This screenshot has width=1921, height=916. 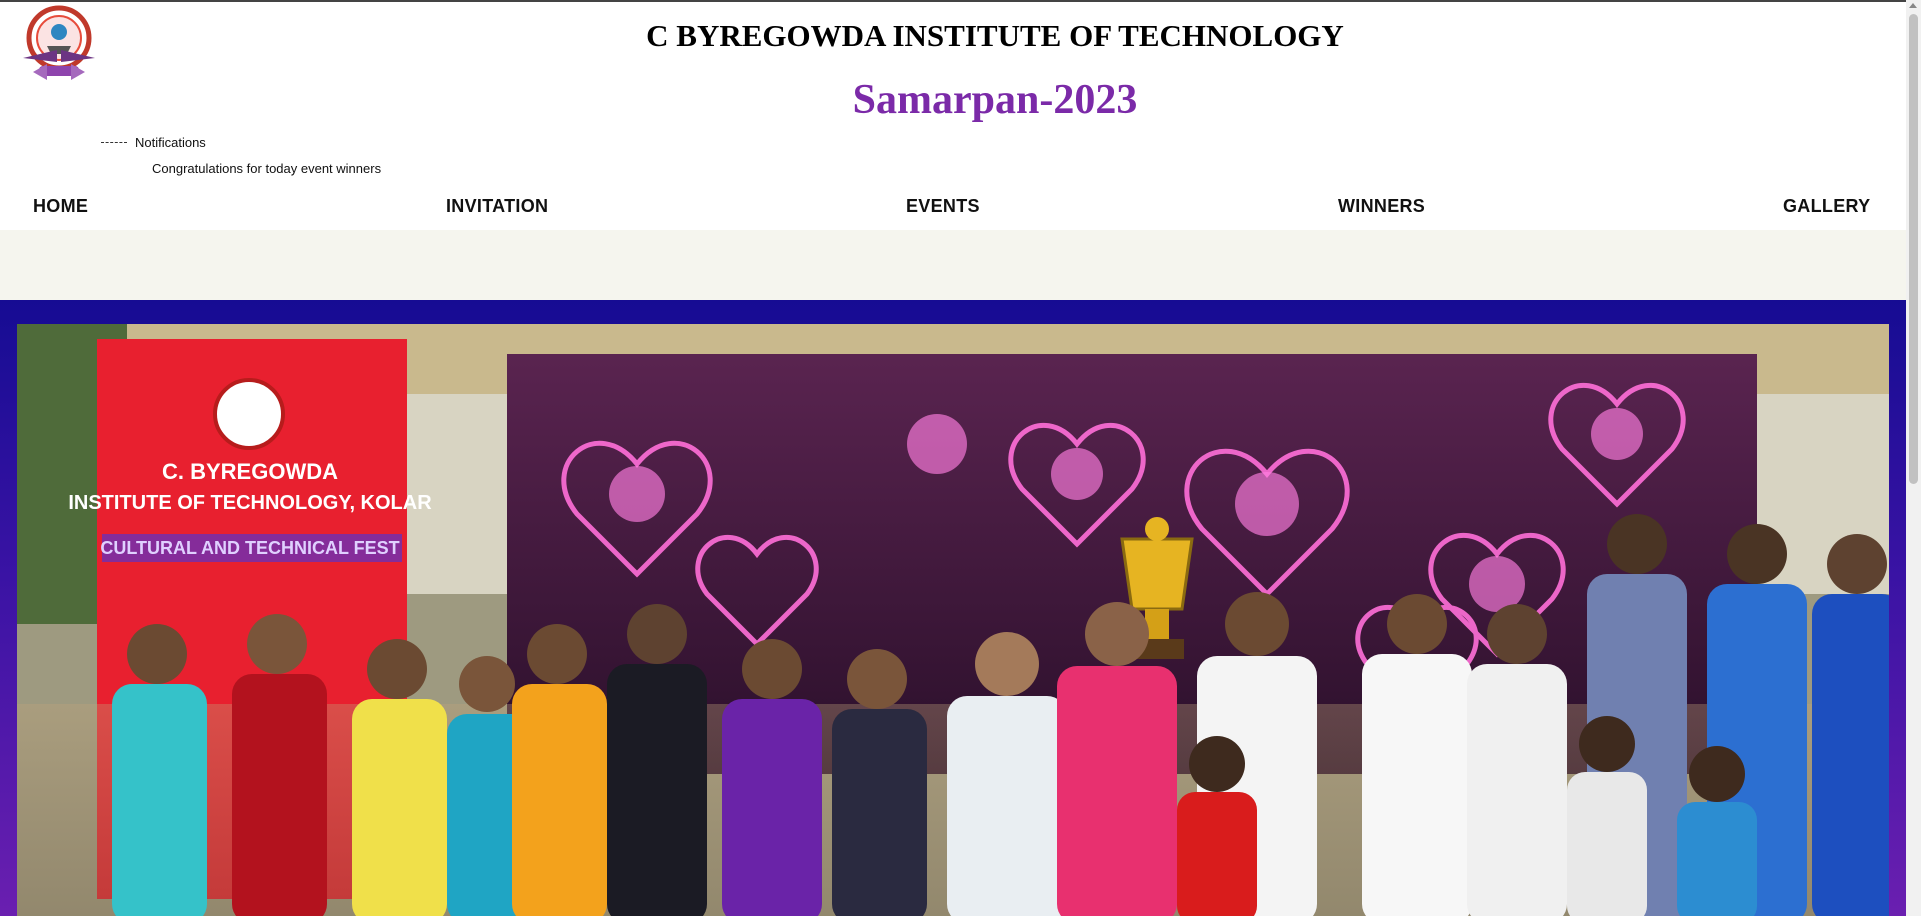 What do you see at coordinates (497, 206) in the screenshot?
I see `nav-invitation: INVITATION` at bounding box center [497, 206].